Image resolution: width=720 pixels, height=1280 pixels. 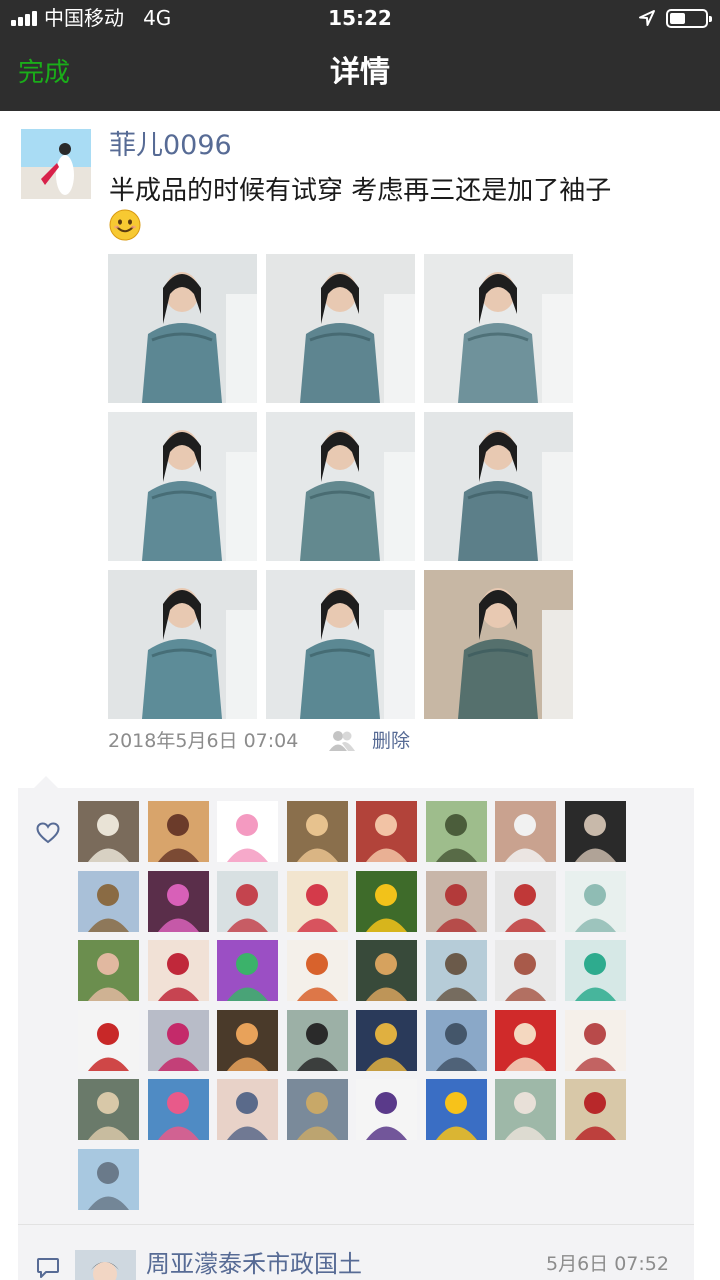 I want to click on post-photo-leaning-handbag, so click(x=340, y=486).